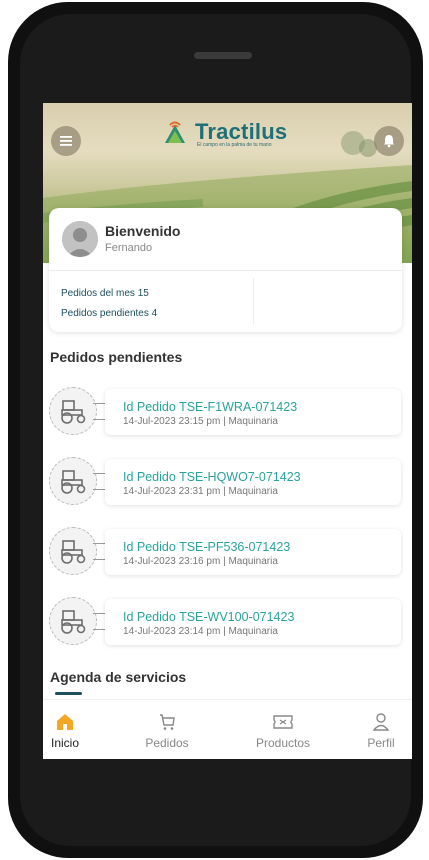 This screenshot has height=860, width=429. I want to click on welcome-title: Bienvenido, so click(143, 231).